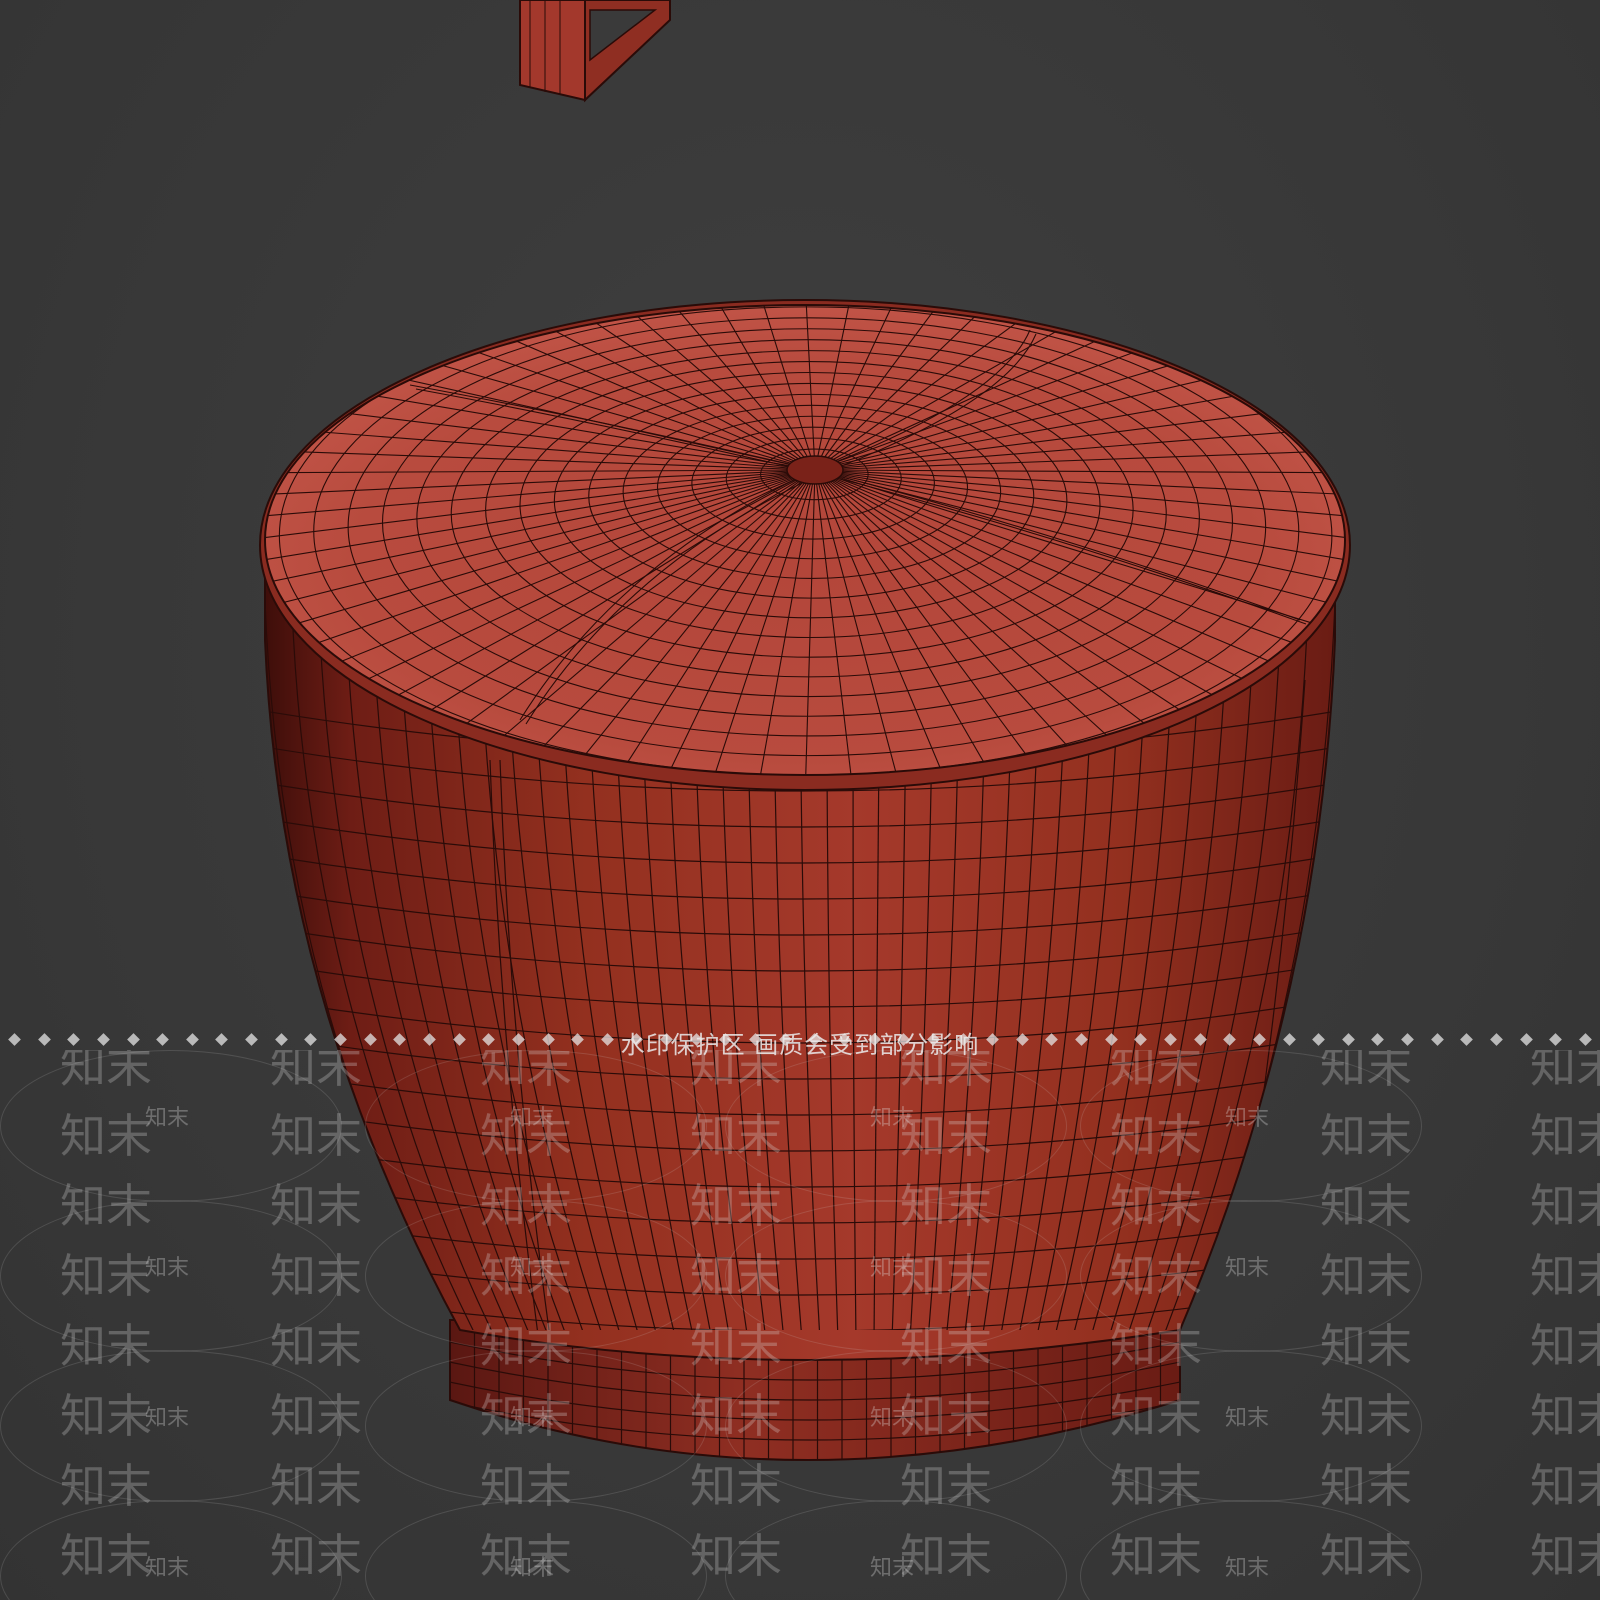 The height and width of the screenshot is (1600, 1600). What do you see at coordinates (595, 51) in the screenshot?
I see `bracket-fragment` at bounding box center [595, 51].